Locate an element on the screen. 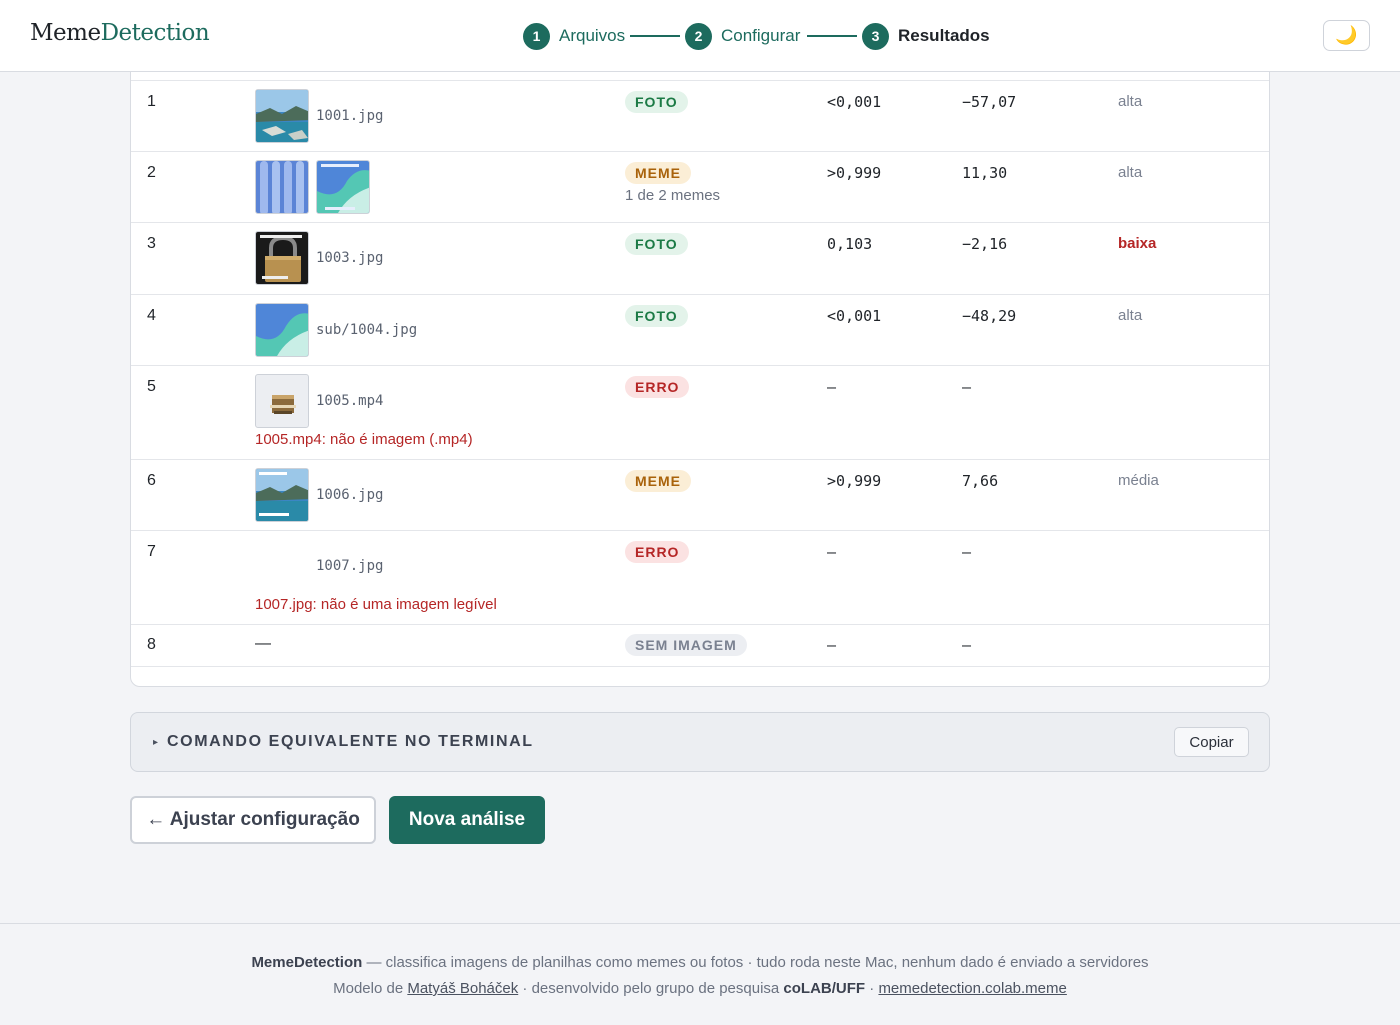 This screenshot has width=1400, height=1025. blue-pattern-thumbnail is located at coordinates (282, 187).